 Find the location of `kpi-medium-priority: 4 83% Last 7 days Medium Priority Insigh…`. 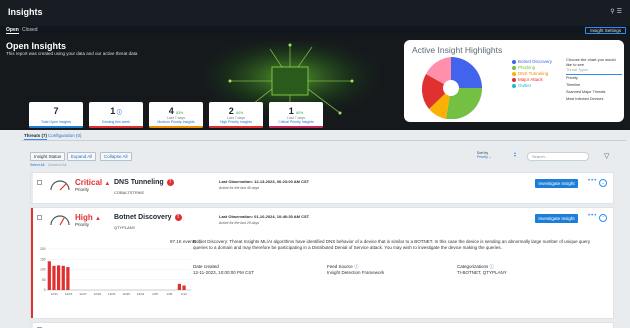

kpi-medium-priority: 4 83% Last 7 days Medium Priority Insigh… is located at coordinates (176, 115).